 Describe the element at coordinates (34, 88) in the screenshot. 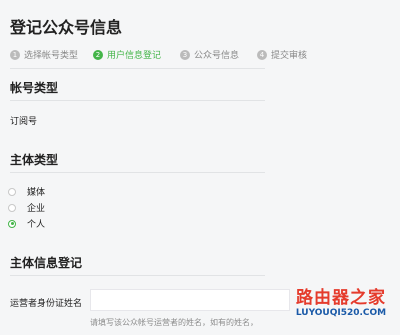

I see `account-type-heading: 帐号类型` at that location.